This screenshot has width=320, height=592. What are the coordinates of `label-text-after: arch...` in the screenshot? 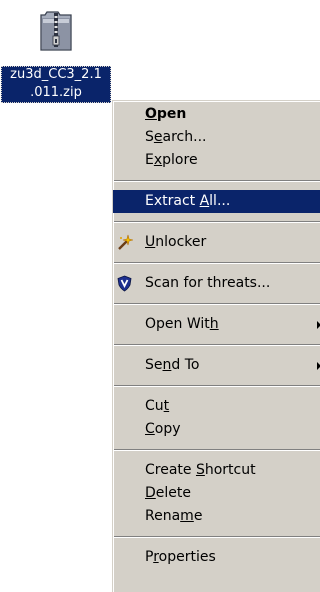 It's located at (184, 137).